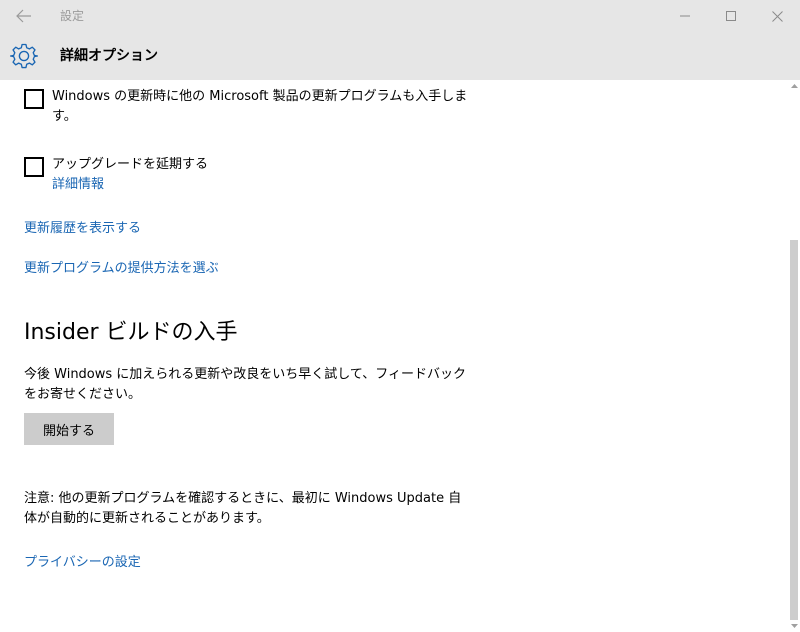  I want to click on vertical-scrollbar, so click(794, 356).